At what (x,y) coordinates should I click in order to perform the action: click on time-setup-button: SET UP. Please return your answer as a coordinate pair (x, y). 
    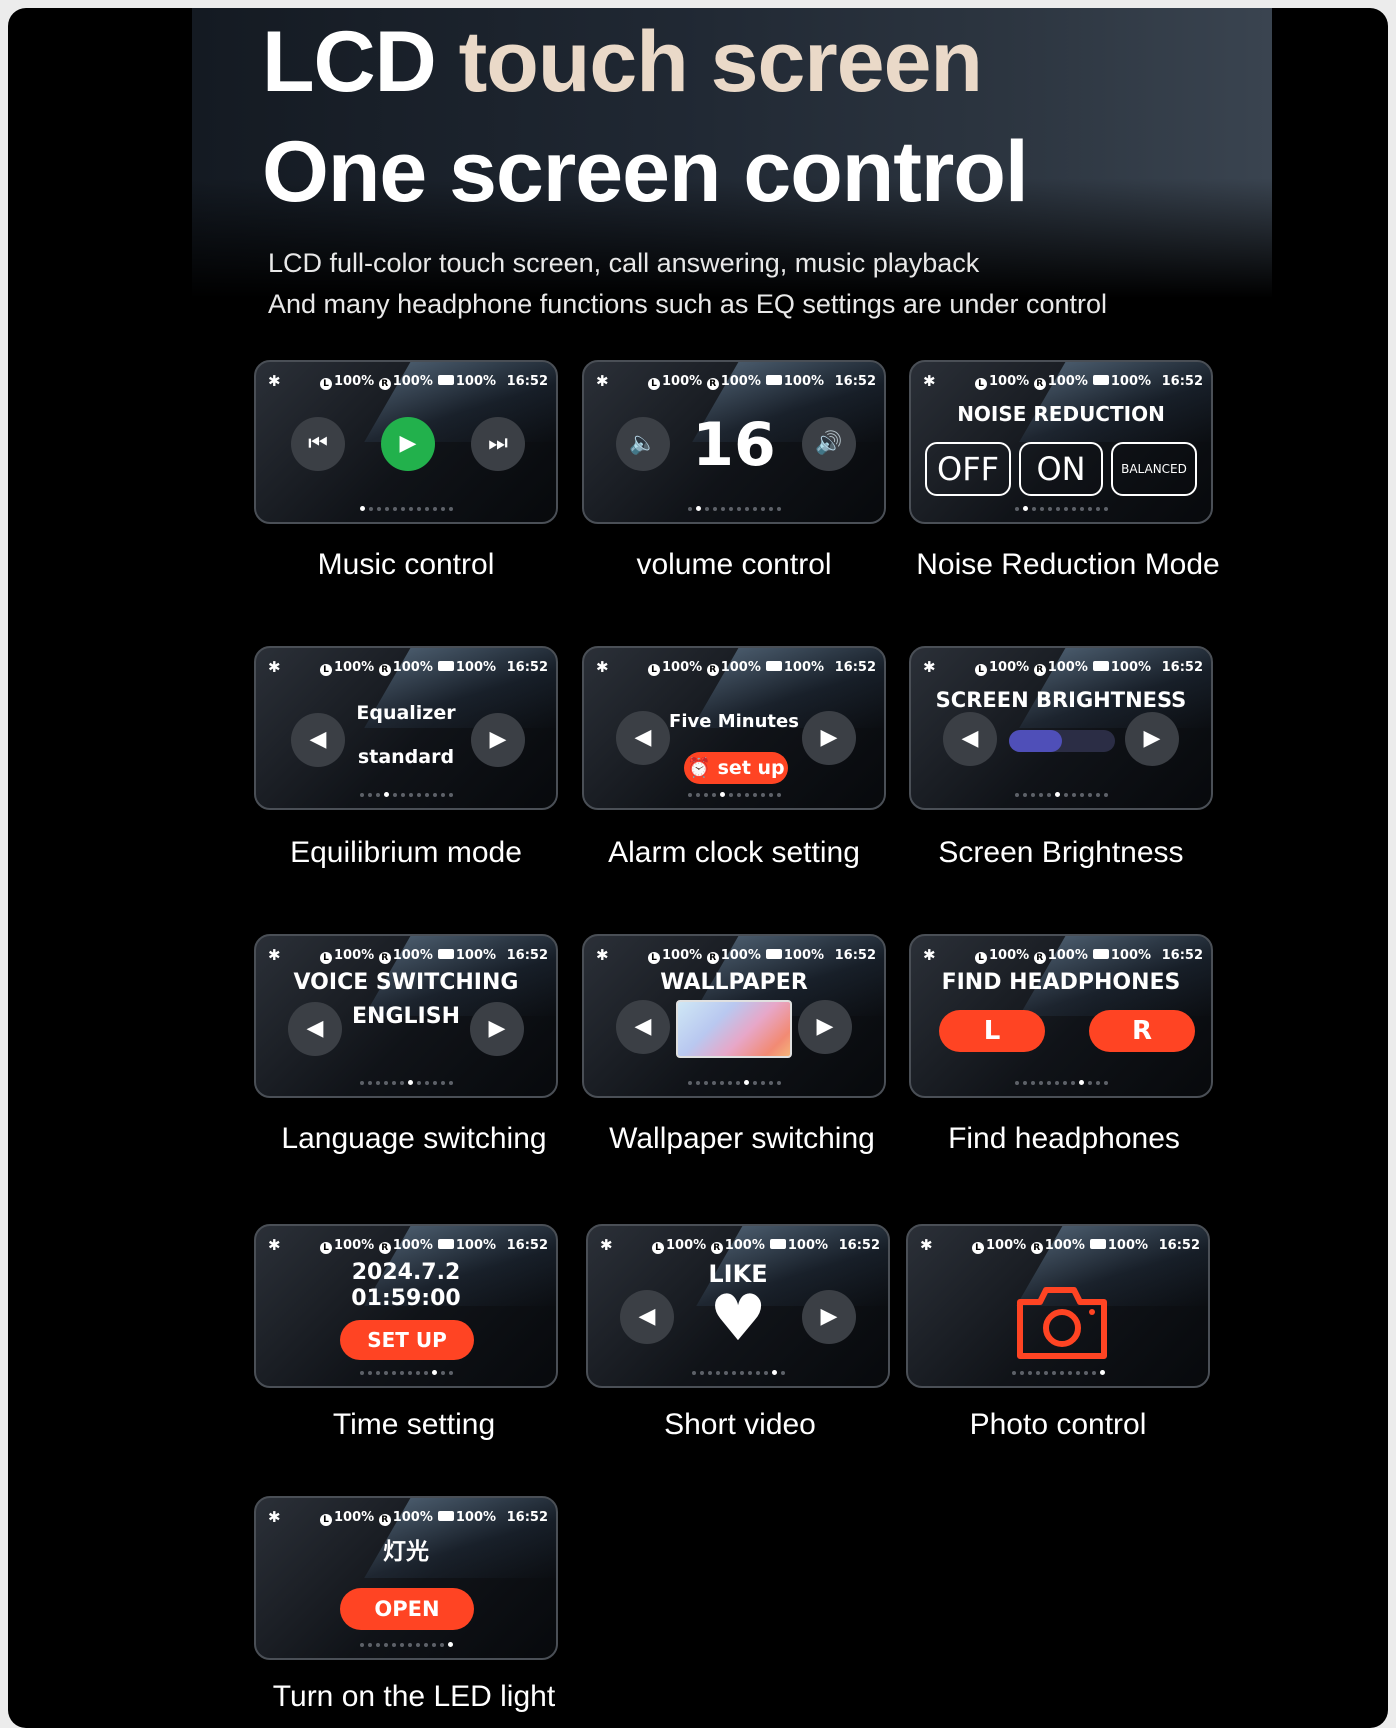
    Looking at the image, I should click on (407, 1340).